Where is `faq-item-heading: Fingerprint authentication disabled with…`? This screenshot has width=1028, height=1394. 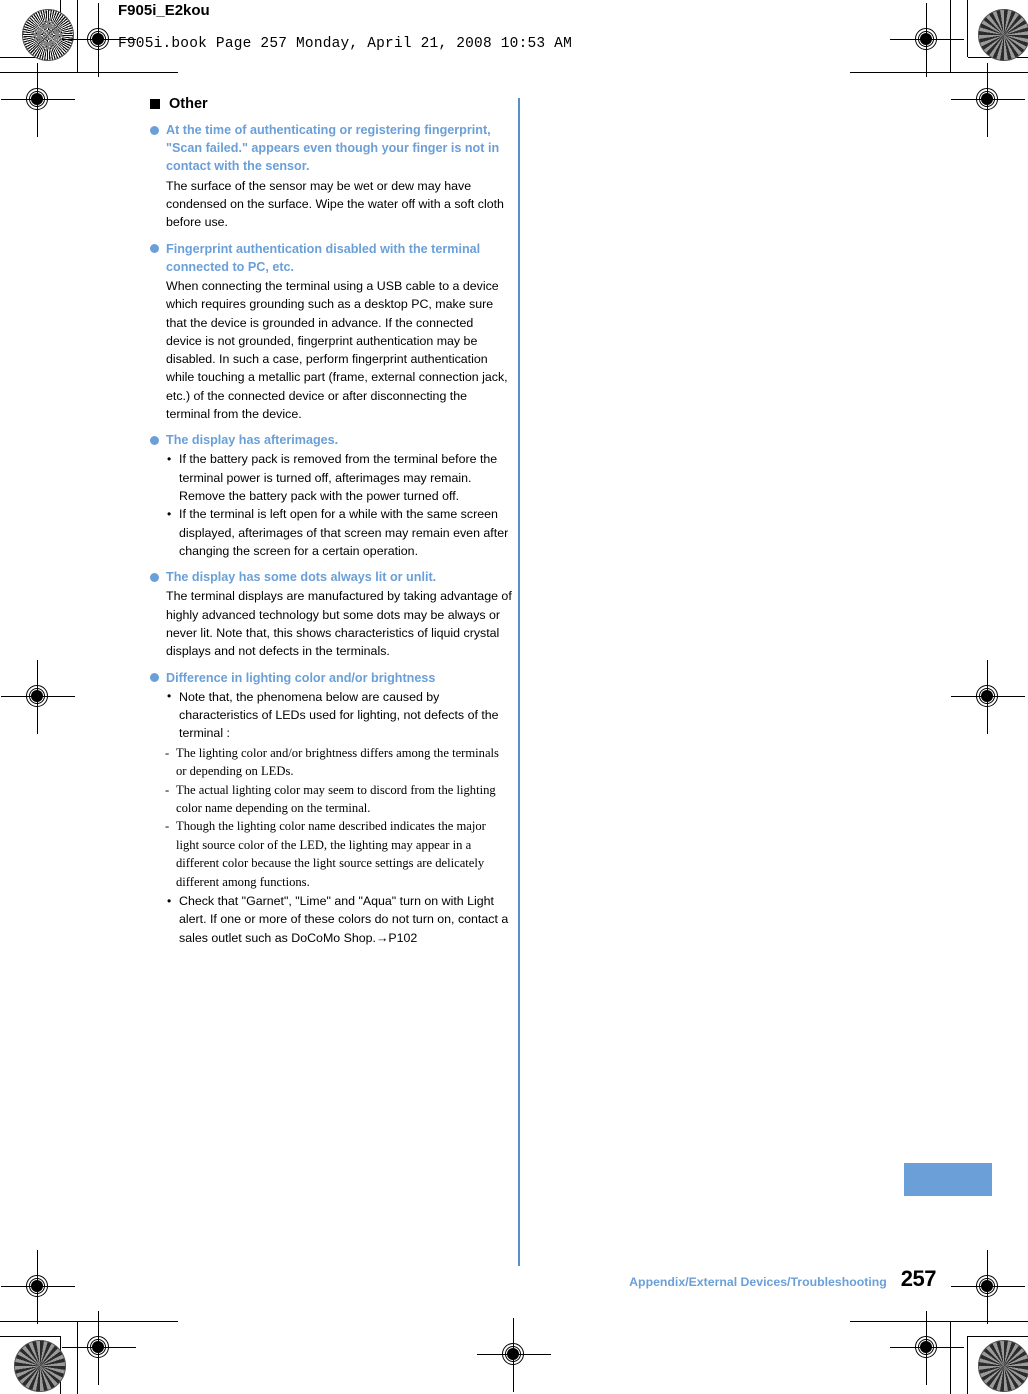
faq-item-heading: Fingerprint authentication disabled with… is located at coordinates (331, 258).